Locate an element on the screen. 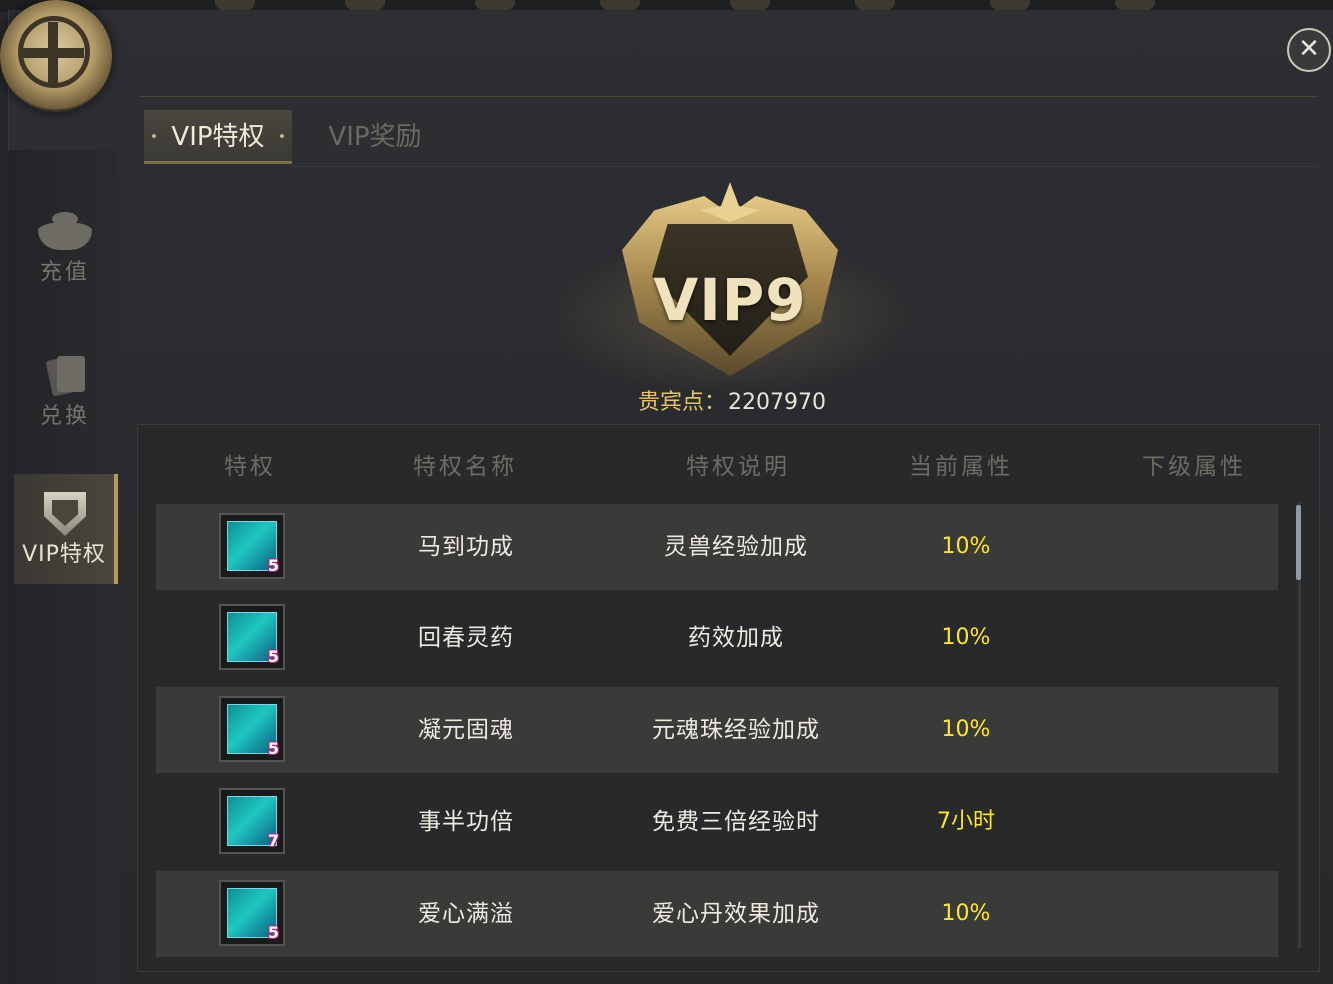 The image size is (1333, 984). privilege-name: 回春灵药 is located at coordinates (466, 638).